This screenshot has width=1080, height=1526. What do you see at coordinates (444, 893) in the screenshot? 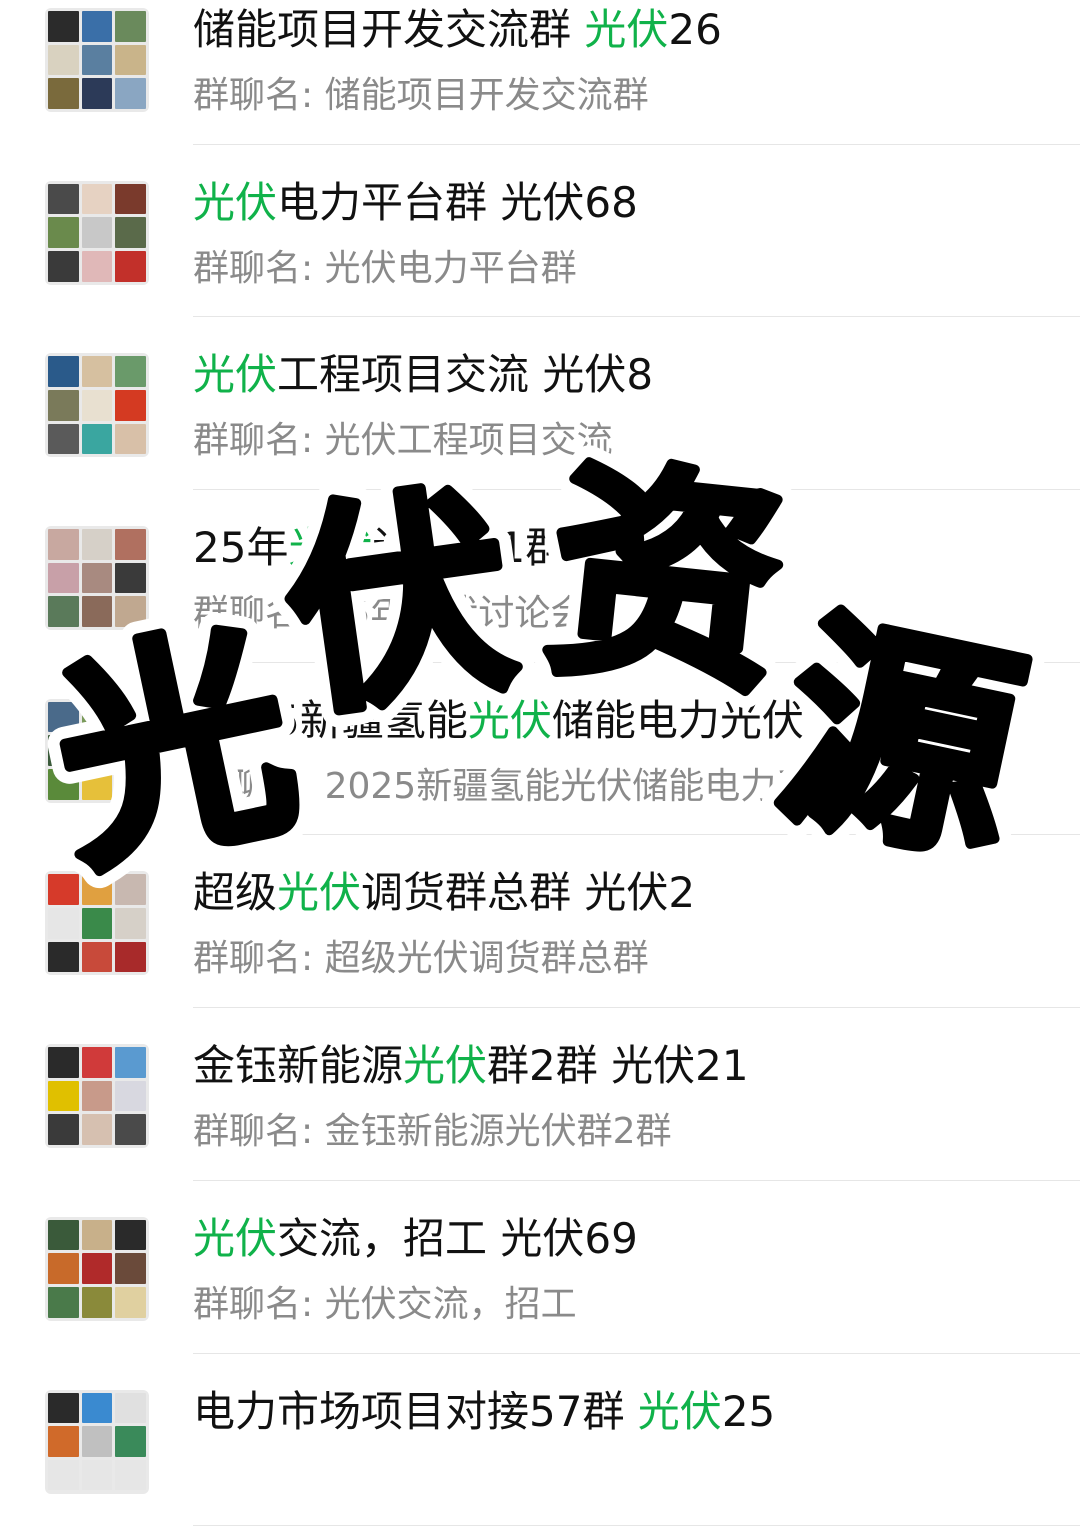
I see `group-title: 超级光伏调货群总群 光伏2` at bounding box center [444, 893].